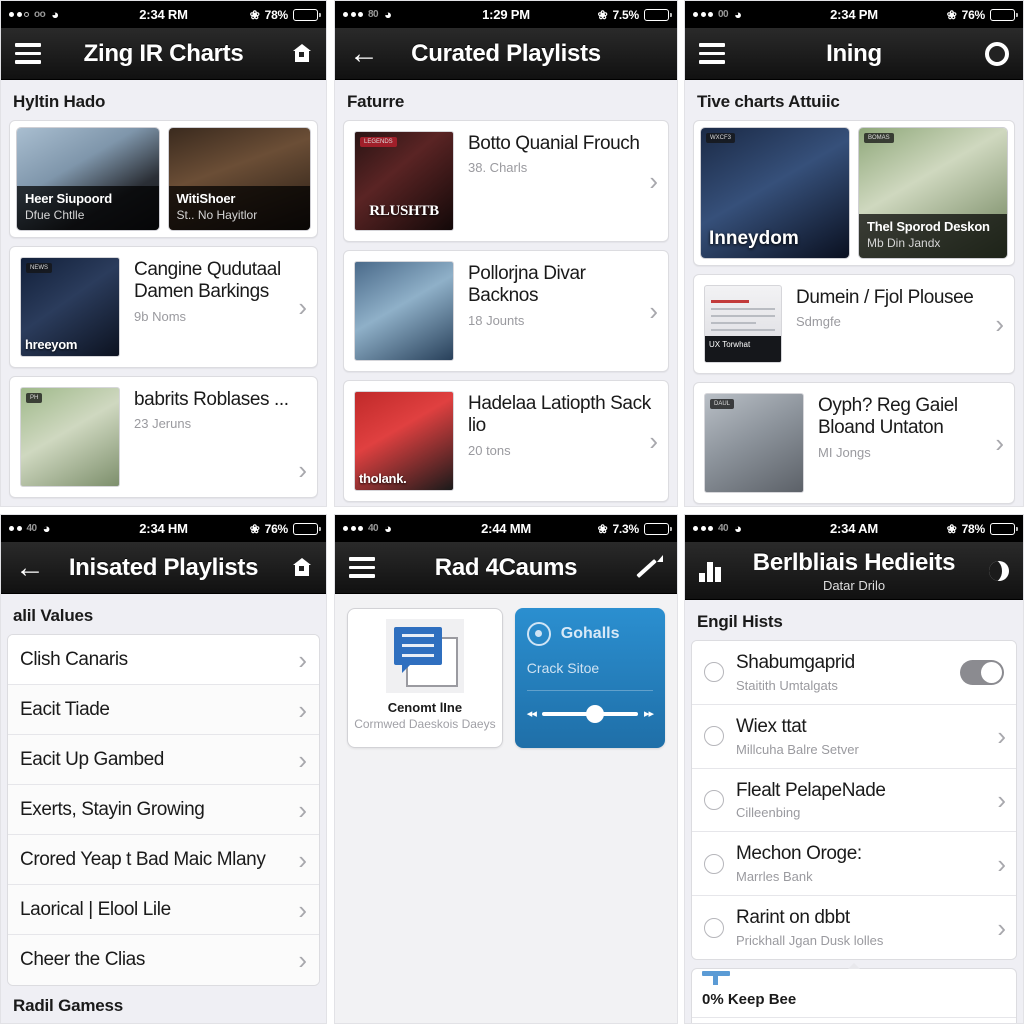 The width and height of the screenshot is (1024, 1024). I want to click on page-title: Ining, so click(854, 53).